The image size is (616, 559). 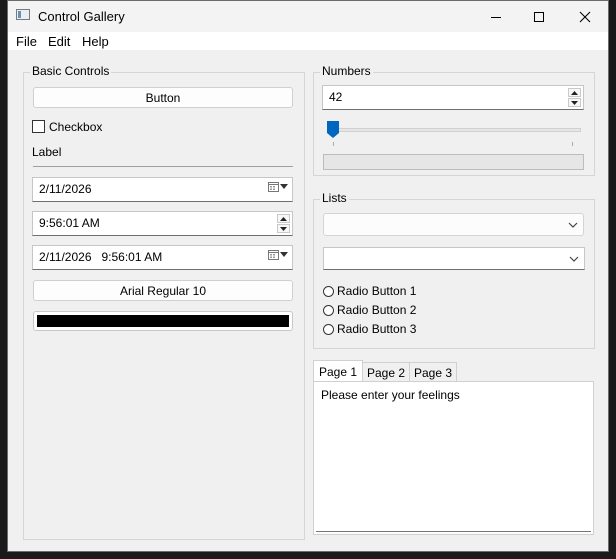 I want to click on tab-page-3: Page 3, so click(x=433, y=372).